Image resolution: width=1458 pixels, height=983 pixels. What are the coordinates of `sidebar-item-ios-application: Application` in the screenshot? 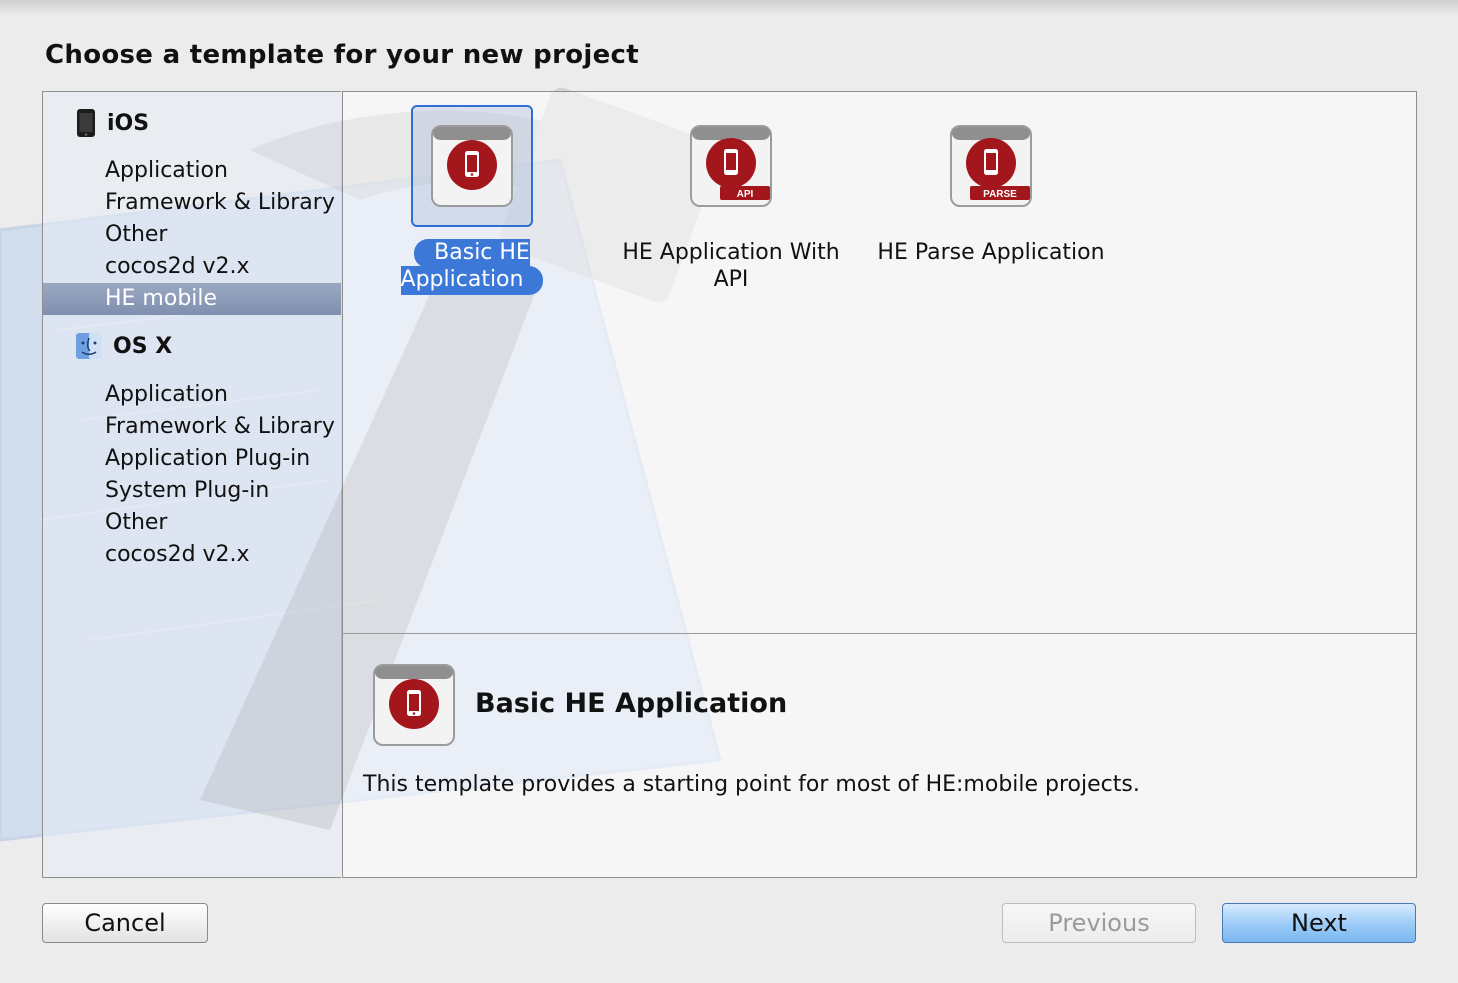 It's located at (192, 171).